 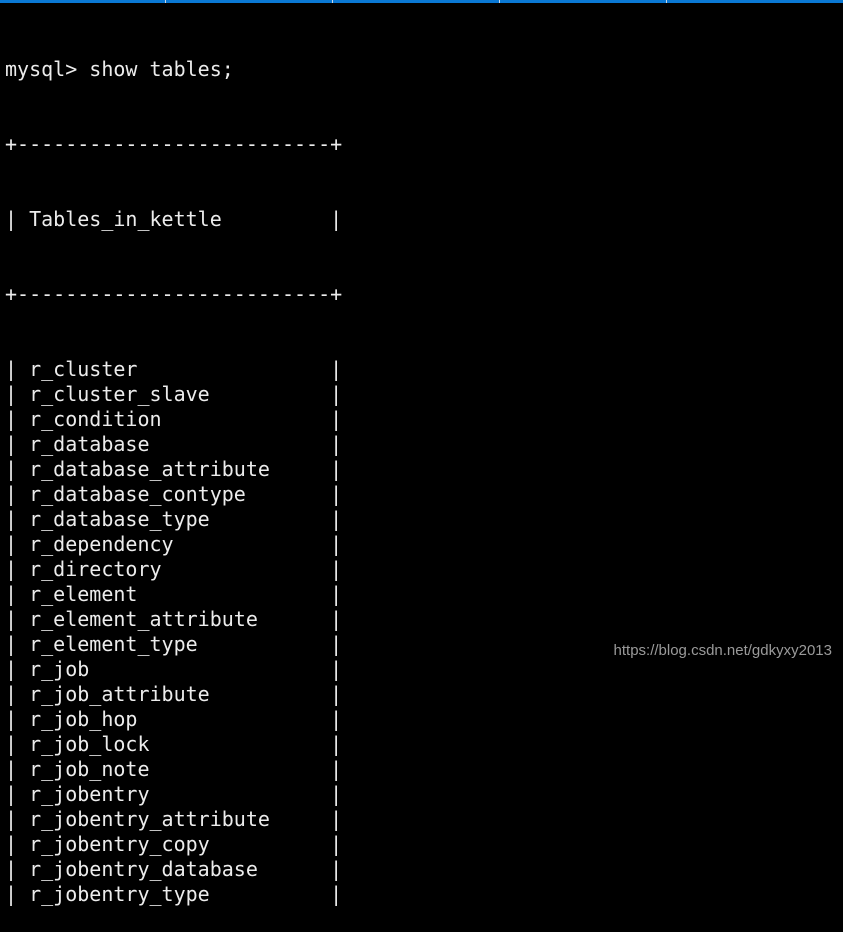 What do you see at coordinates (174, 544) in the screenshot?
I see `table-row: | r_dependency |` at bounding box center [174, 544].